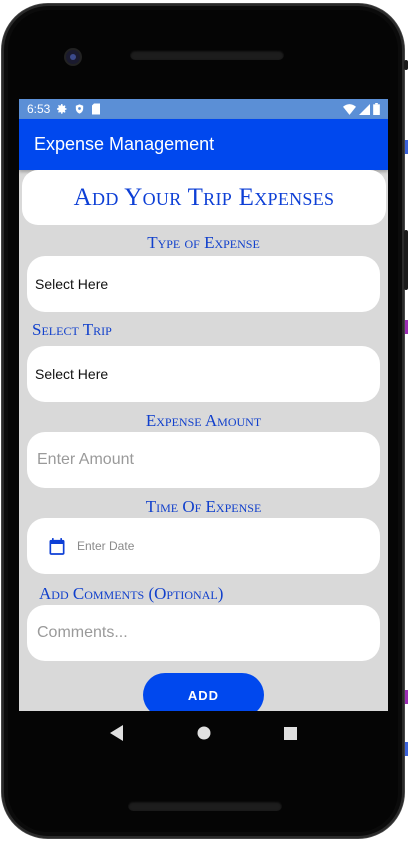 Image resolution: width=408 pixels, height=841 pixels. I want to click on calendar-icon, so click(57, 546).